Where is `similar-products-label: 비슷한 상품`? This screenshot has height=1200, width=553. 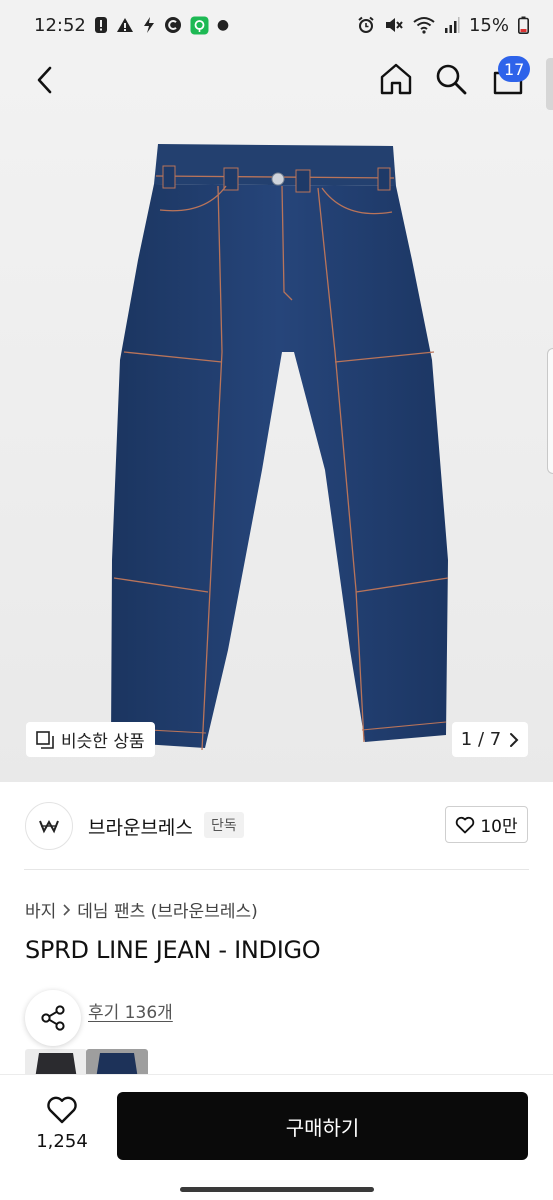
similar-products-label: 비슷한 상품 is located at coordinates (103, 742).